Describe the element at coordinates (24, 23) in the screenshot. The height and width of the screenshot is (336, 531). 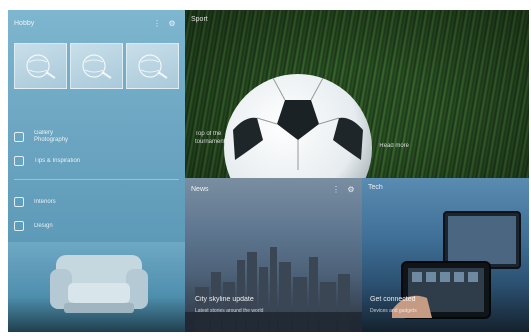
I see `hobby-title: Hobby` at that location.